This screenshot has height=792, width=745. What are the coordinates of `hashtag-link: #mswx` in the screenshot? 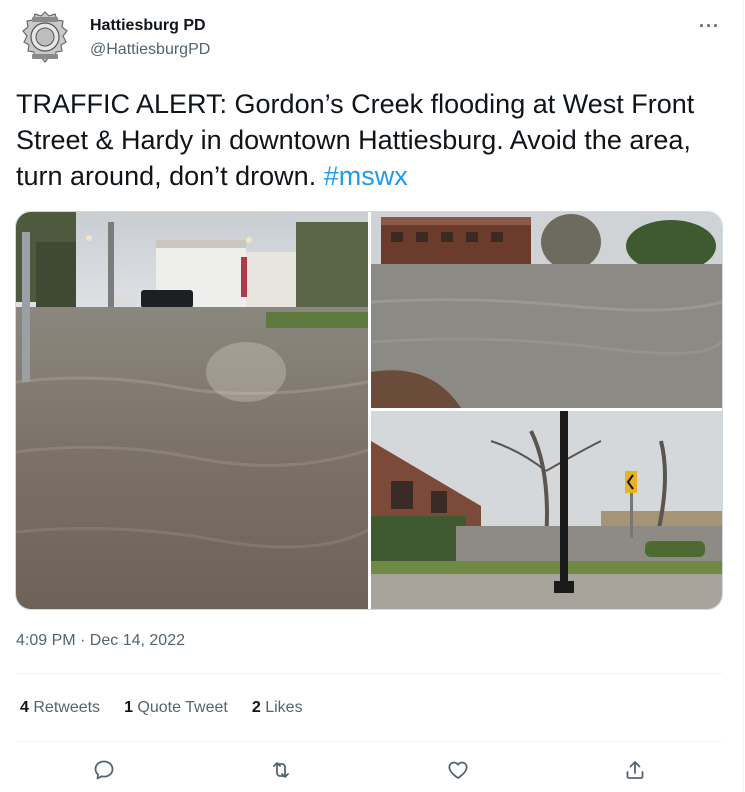 It's located at (366, 176).